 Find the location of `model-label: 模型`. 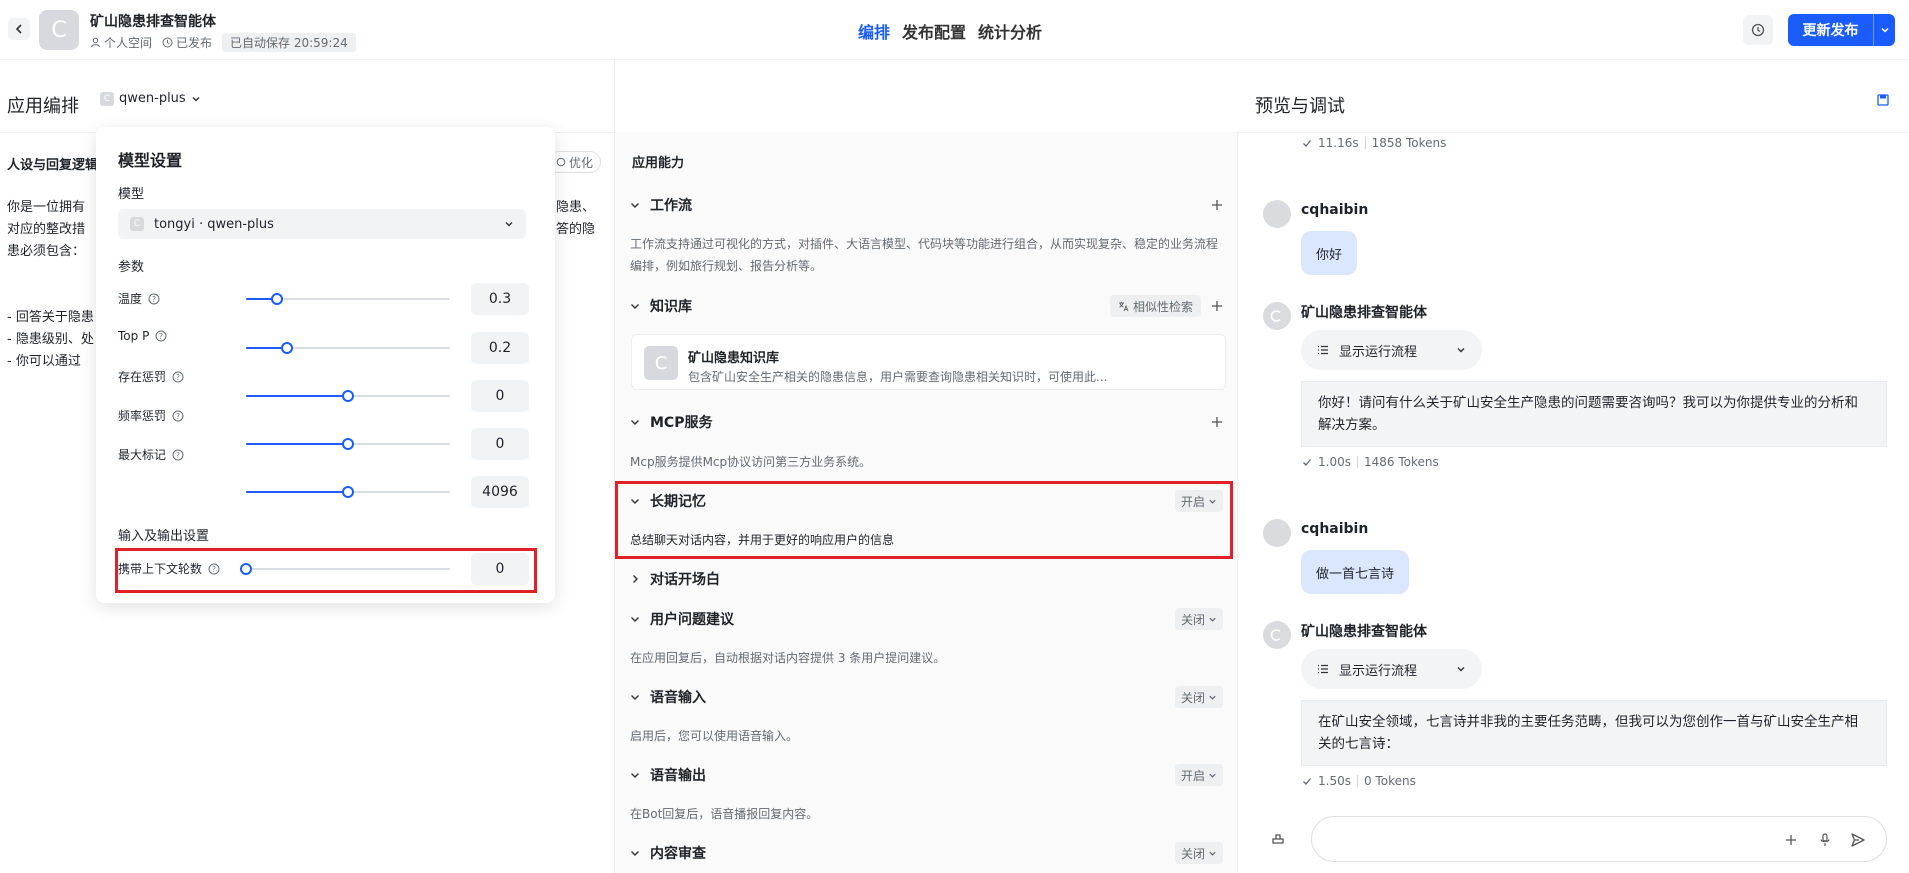

model-label: 模型 is located at coordinates (131, 194).